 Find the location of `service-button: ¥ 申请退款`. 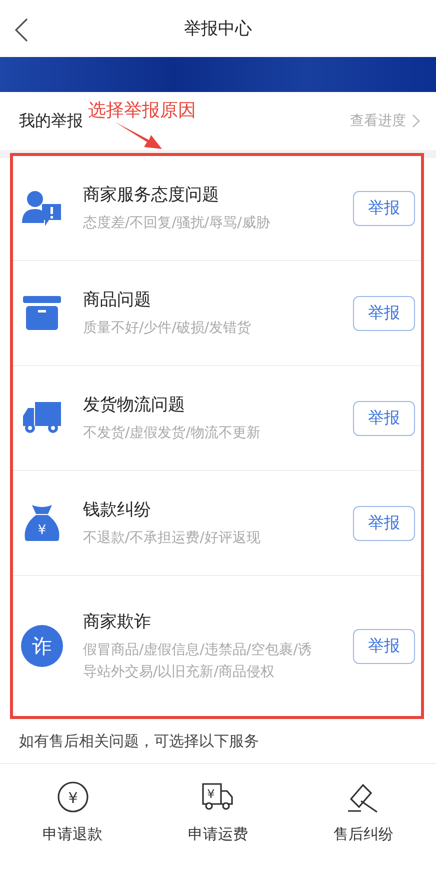

service-button: ¥ 申请退款 is located at coordinates (72, 812).